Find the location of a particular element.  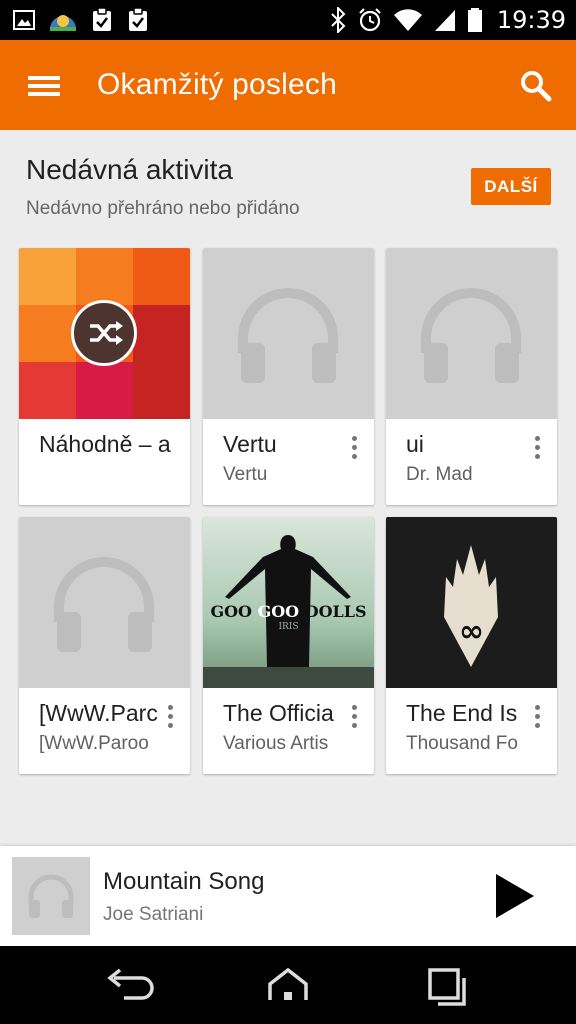

search-icon is located at coordinates (536, 86).